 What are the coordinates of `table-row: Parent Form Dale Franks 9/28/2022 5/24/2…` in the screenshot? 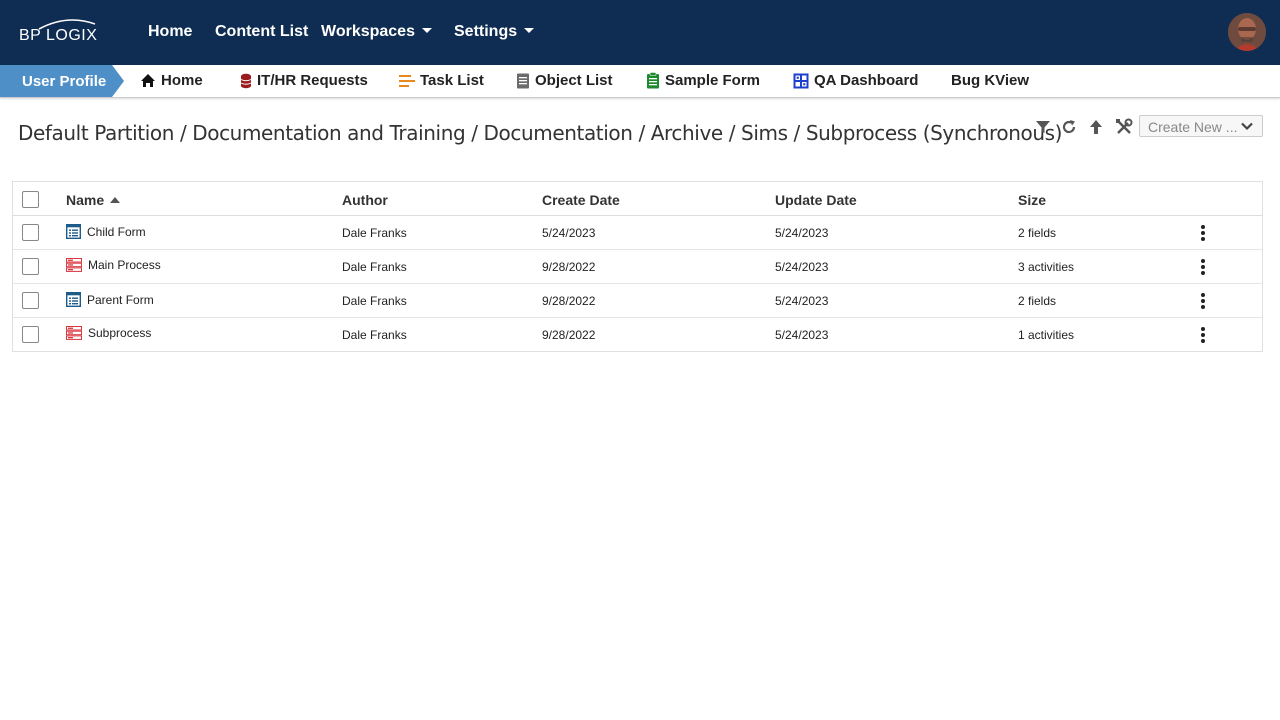 It's located at (637, 301).